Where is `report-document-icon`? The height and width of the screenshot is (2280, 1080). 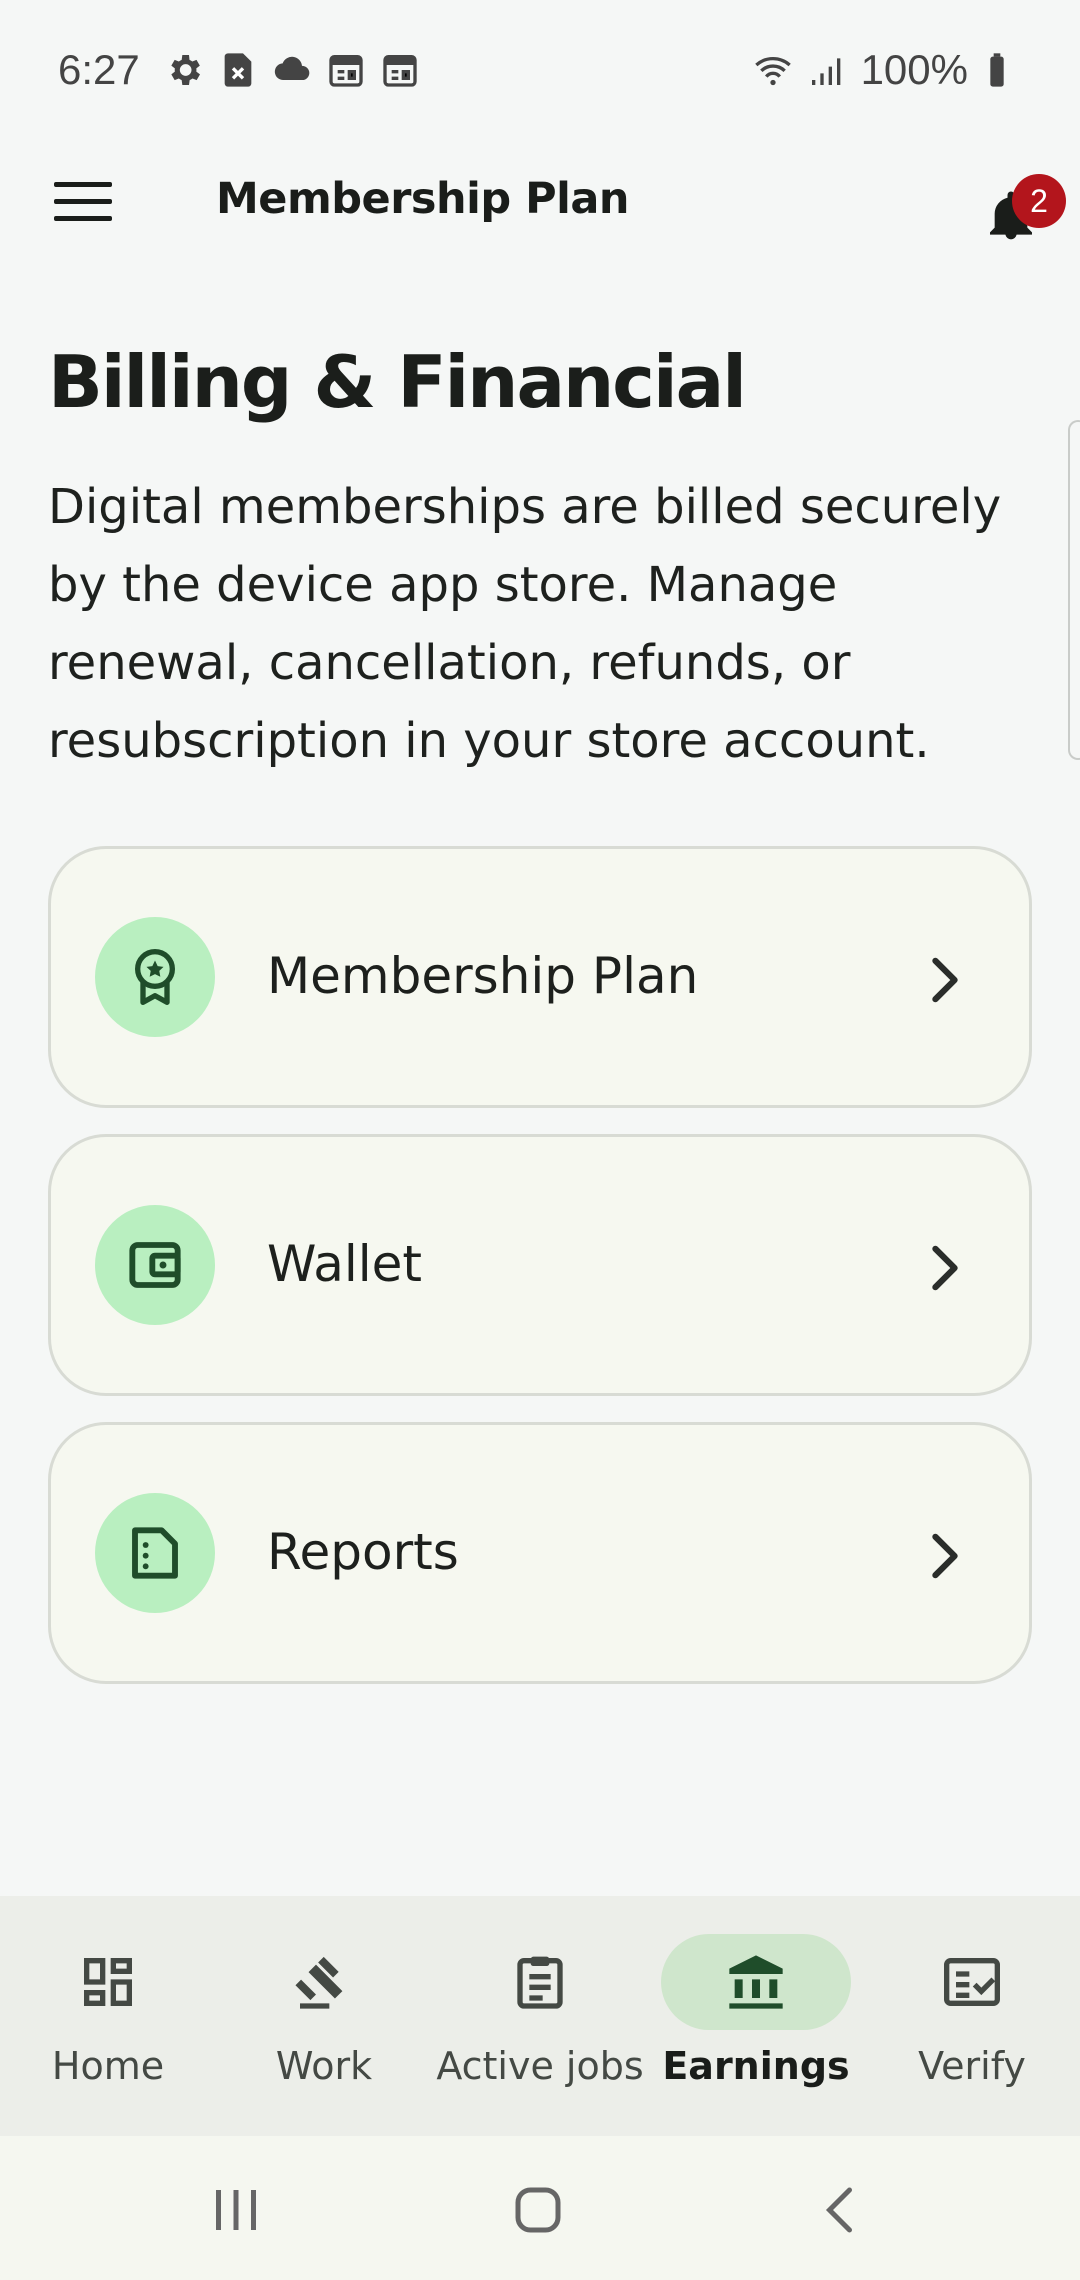
report-document-icon is located at coordinates (155, 1553).